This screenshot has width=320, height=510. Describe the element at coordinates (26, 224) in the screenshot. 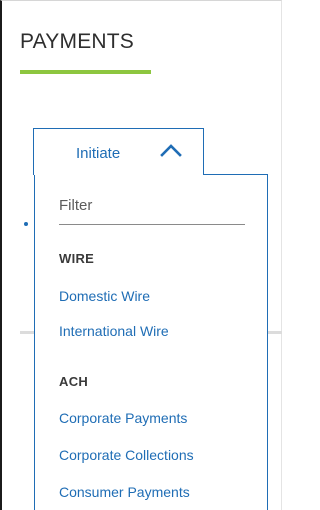

I see `bullet-dot` at that location.